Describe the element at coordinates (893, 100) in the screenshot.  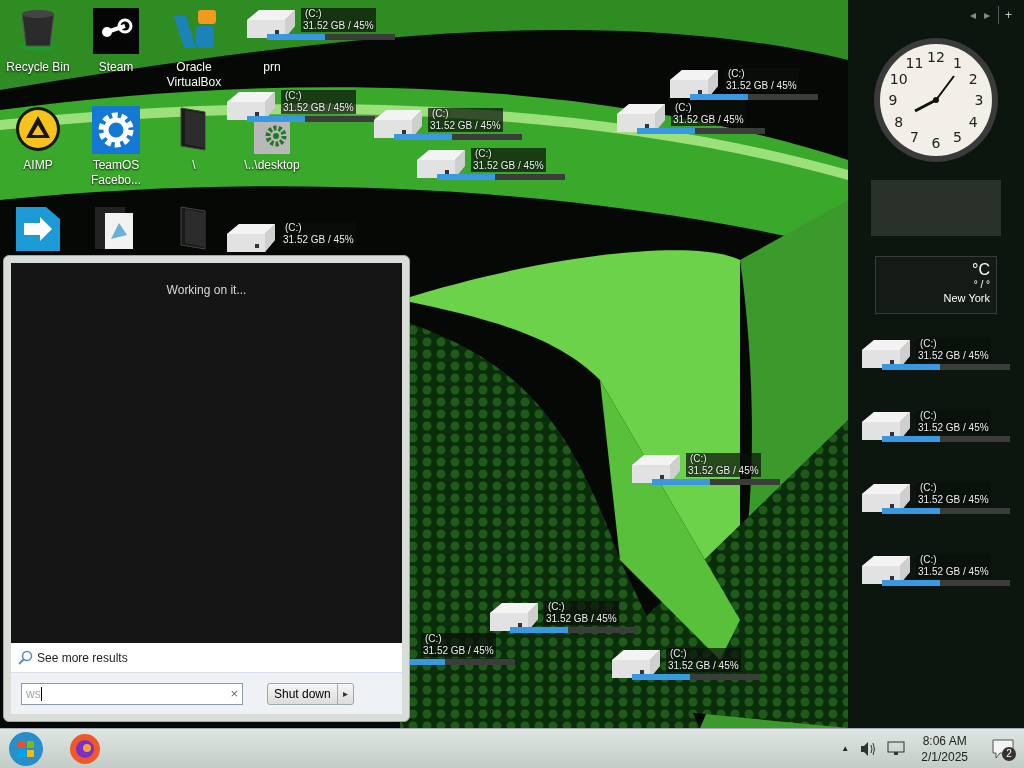
I see `clock-numeral: 9` at that location.